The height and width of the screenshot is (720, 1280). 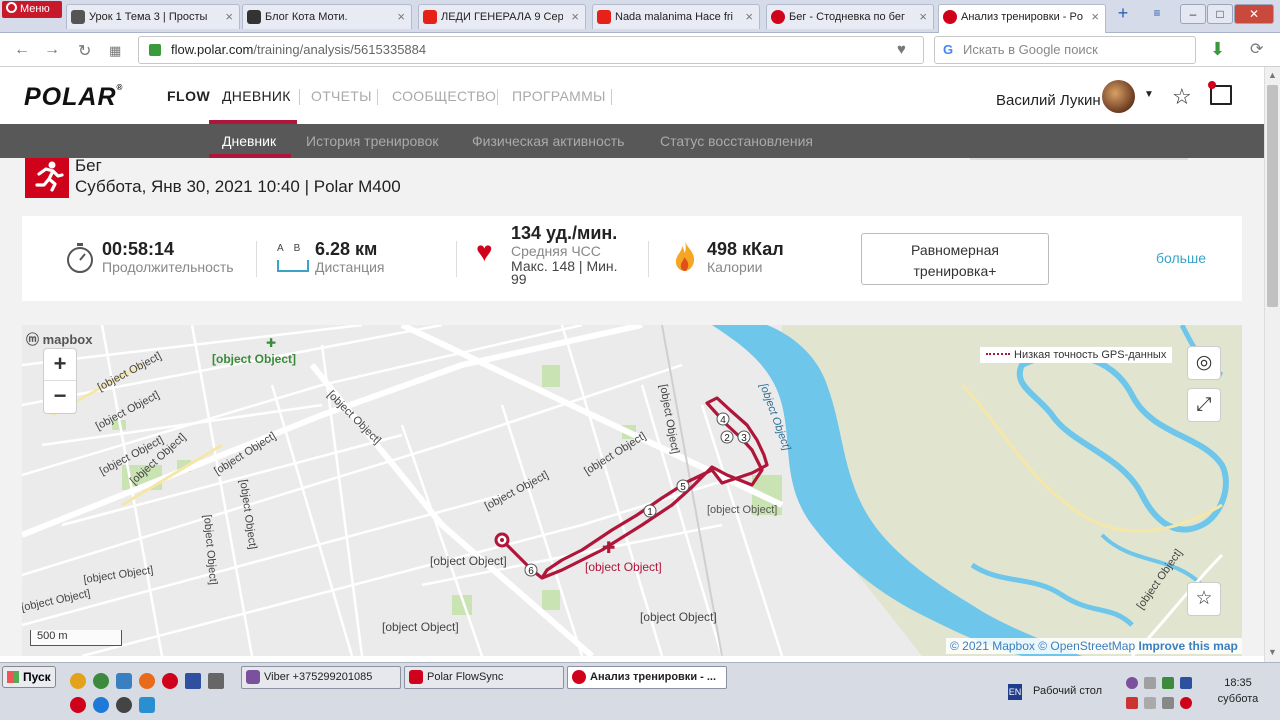 I want to click on subnav-history: История тренировок, so click(x=372, y=141).